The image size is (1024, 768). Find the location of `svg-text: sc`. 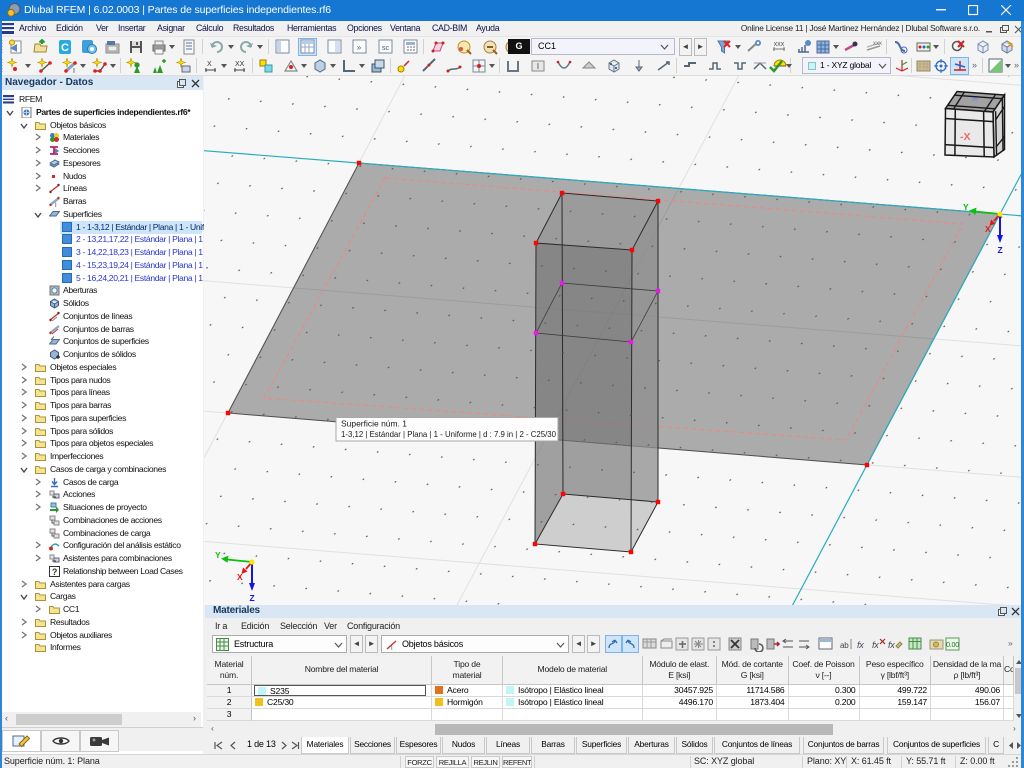

svg-text: sc is located at coordinates (386, 48).